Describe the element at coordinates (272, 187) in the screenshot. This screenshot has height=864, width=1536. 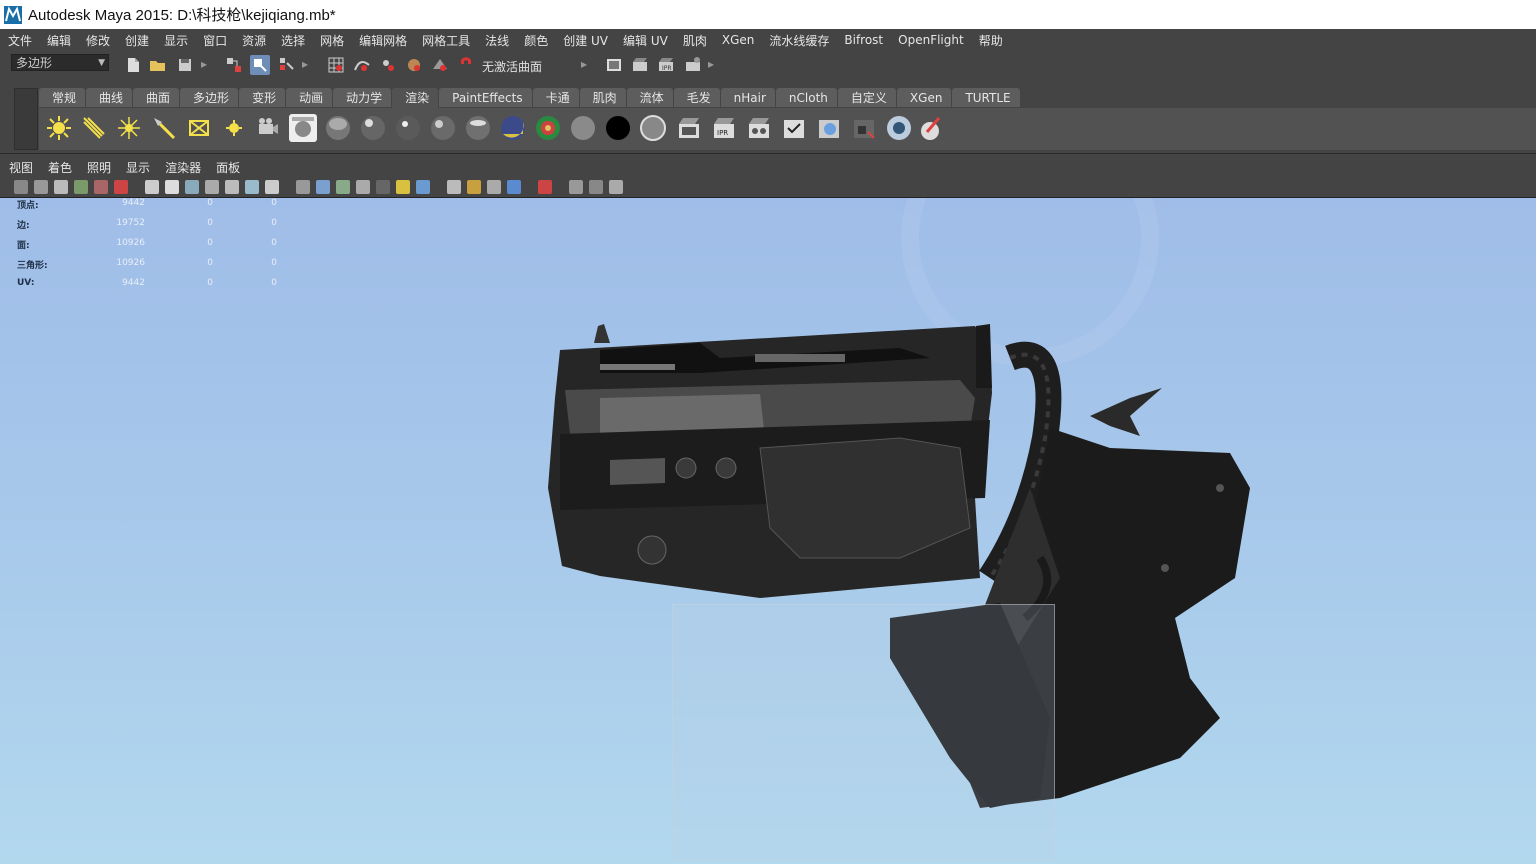
I see `safe-title-icon` at that location.